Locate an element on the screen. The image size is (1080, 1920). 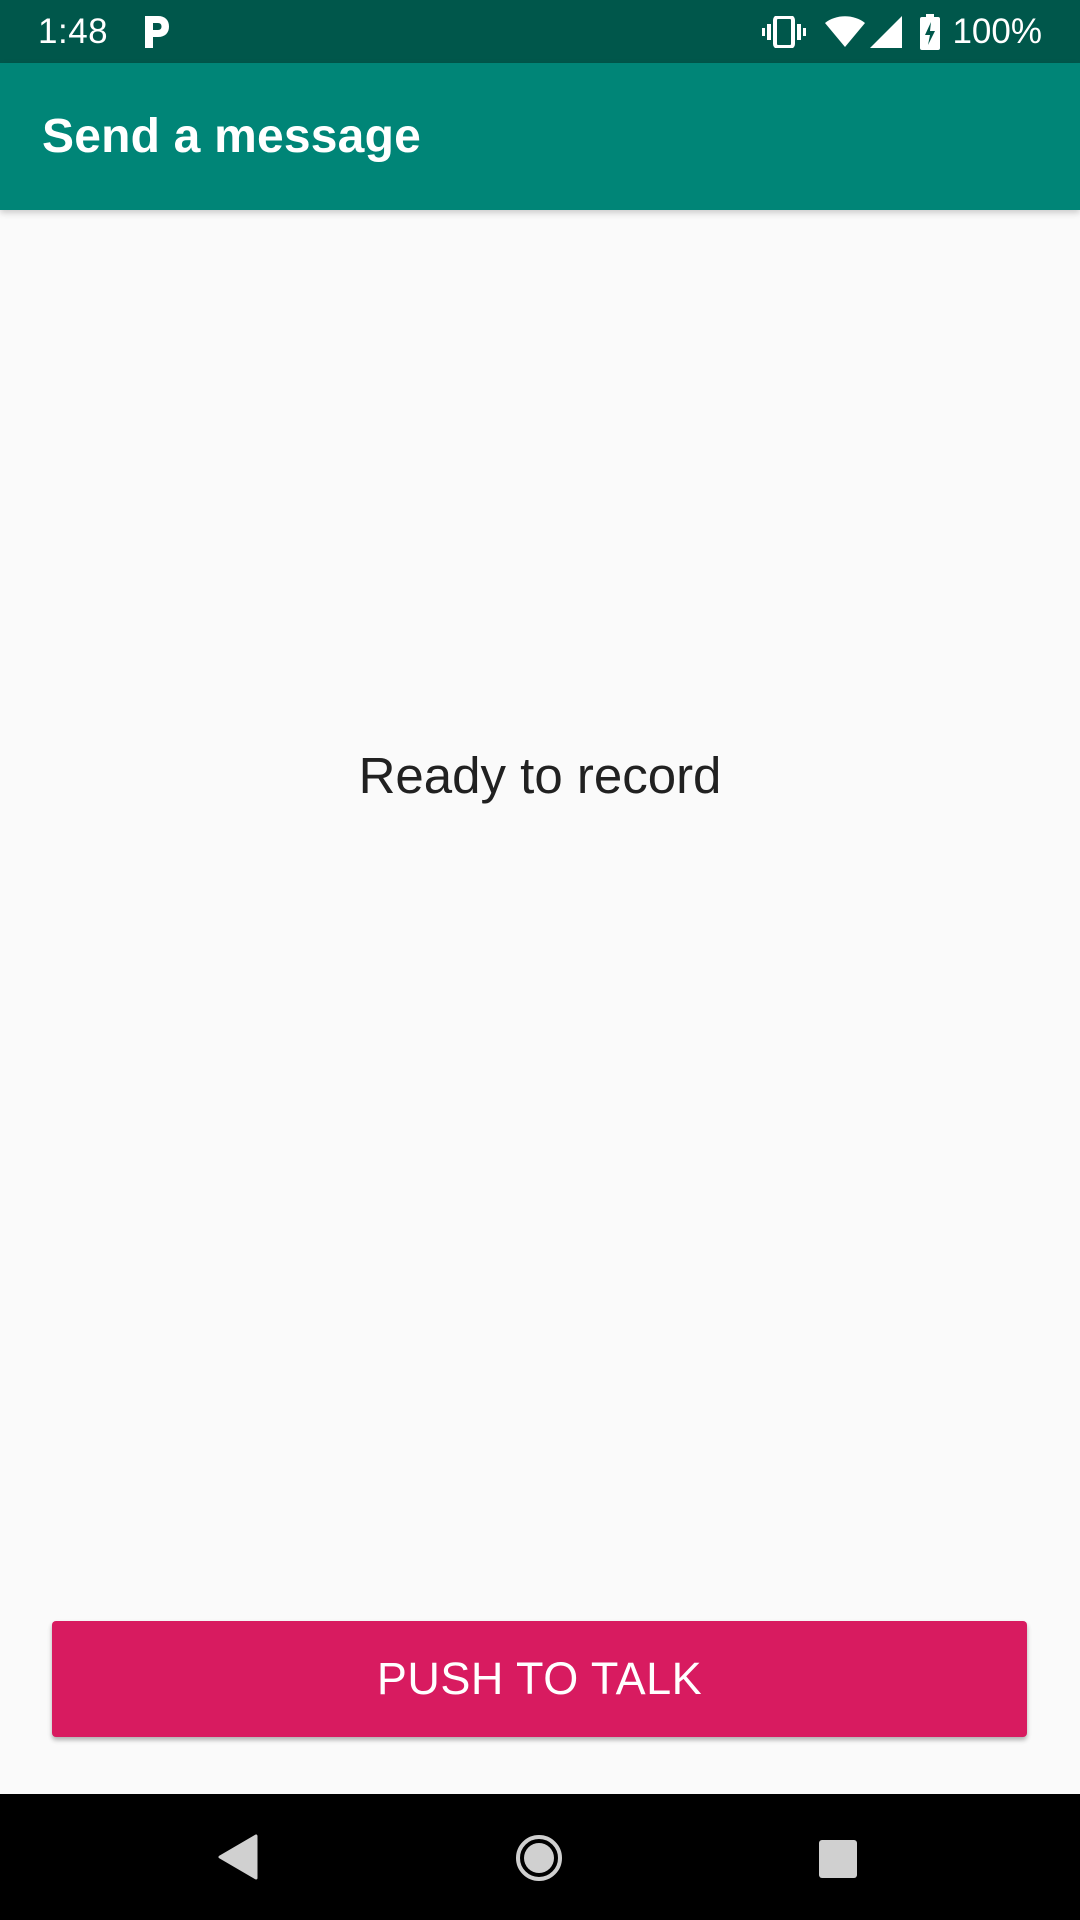
back-icon is located at coordinates (238, 1859).